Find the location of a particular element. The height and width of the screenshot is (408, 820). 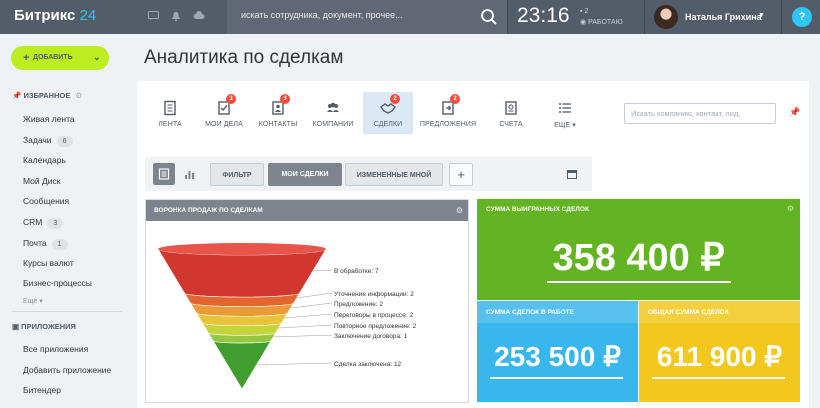

invoices-icon is located at coordinates (511, 108).